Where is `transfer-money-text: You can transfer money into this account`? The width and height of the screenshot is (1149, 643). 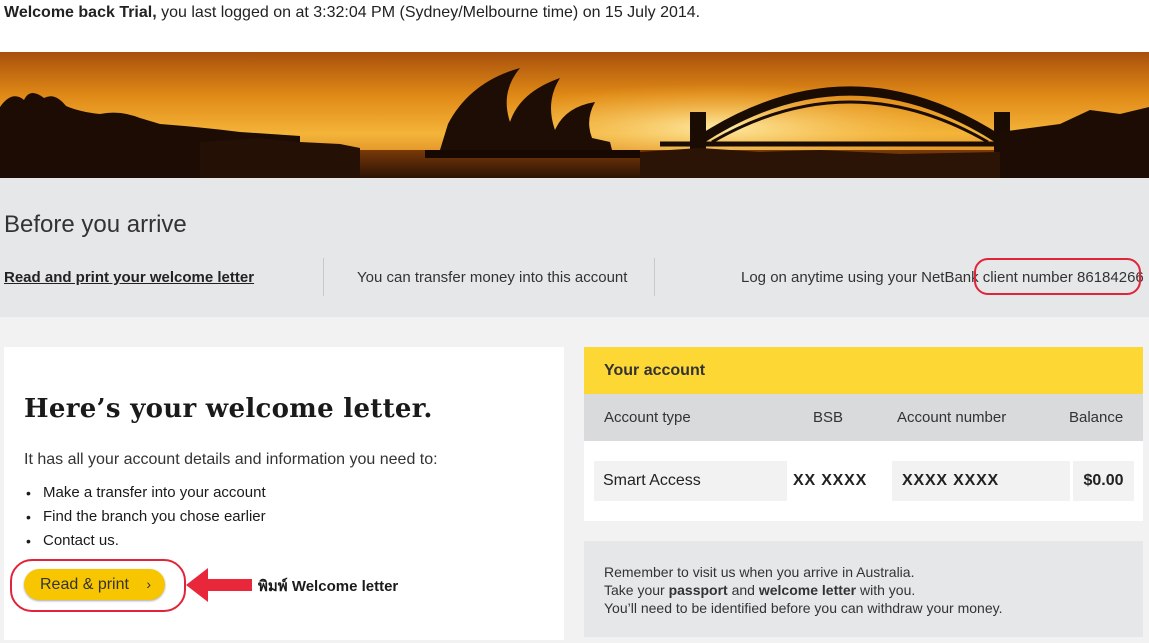
transfer-money-text: You can transfer money into this account is located at coordinates (492, 277).